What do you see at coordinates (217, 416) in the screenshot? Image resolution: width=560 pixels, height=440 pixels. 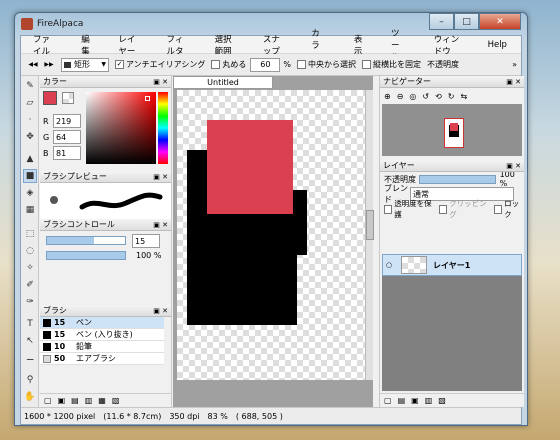 I see `status-zoom: 83 %` at bounding box center [217, 416].